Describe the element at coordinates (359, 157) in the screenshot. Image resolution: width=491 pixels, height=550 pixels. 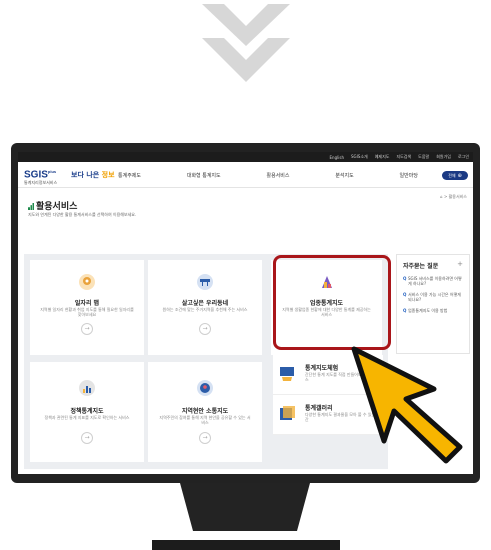
I see `utility-link: SGIS소개` at that location.